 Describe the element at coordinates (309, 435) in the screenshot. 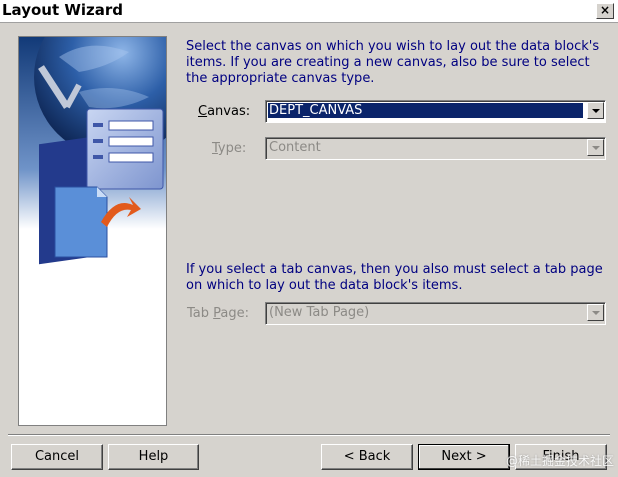

I see `footer-divider` at that location.